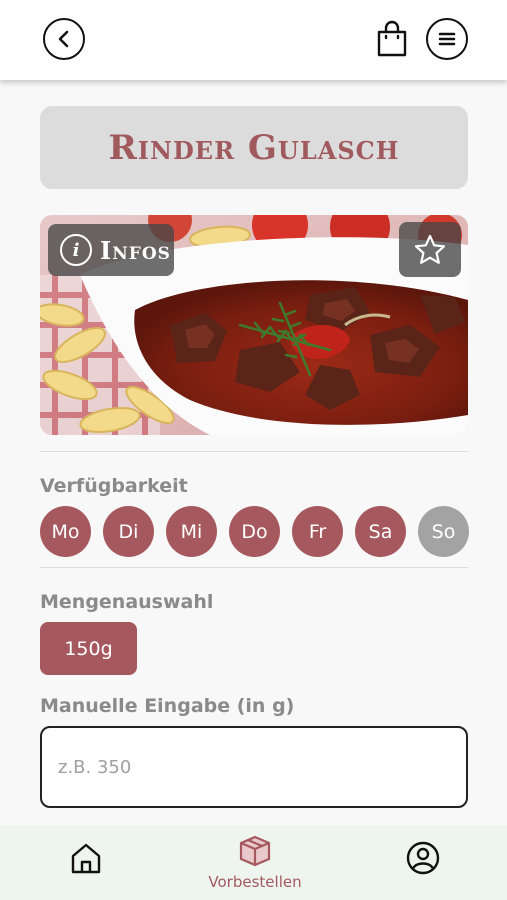 The height and width of the screenshot is (900, 507). What do you see at coordinates (253, 40) in the screenshot?
I see `top-bar` at bounding box center [253, 40].